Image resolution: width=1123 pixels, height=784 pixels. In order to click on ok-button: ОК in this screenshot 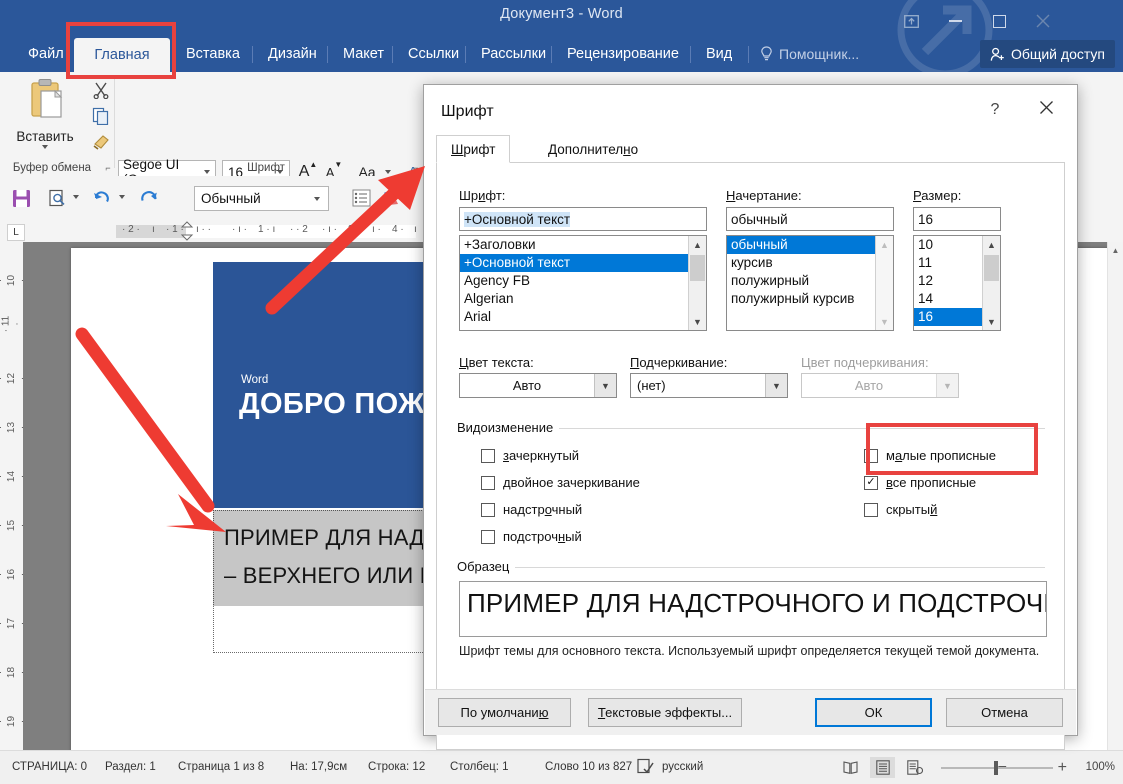, I will do `click(873, 712)`.